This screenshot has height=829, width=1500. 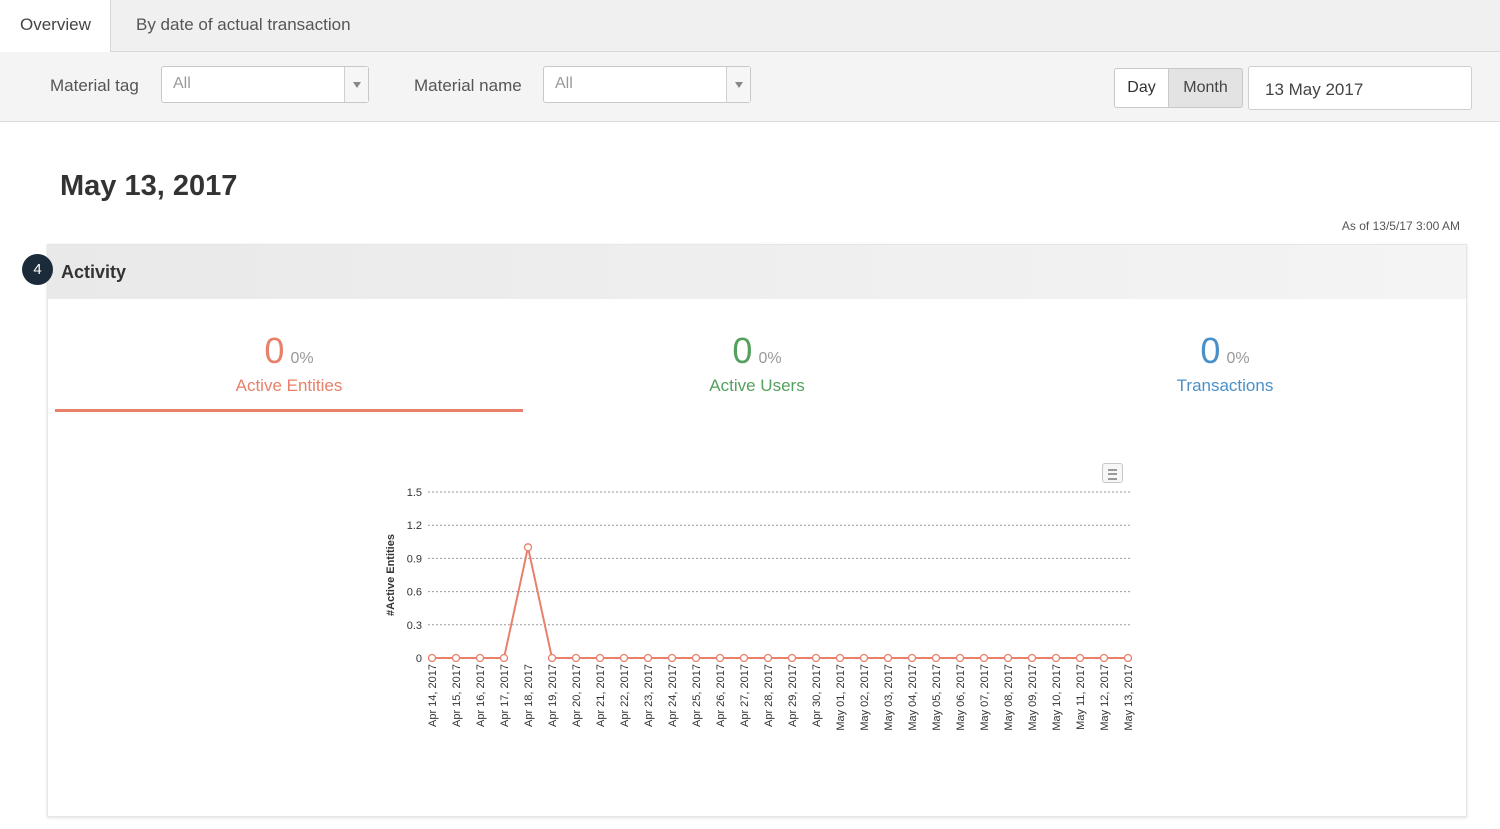 What do you see at coordinates (289, 385) in the screenshot?
I see `metric-label: Active Entities` at bounding box center [289, 385].